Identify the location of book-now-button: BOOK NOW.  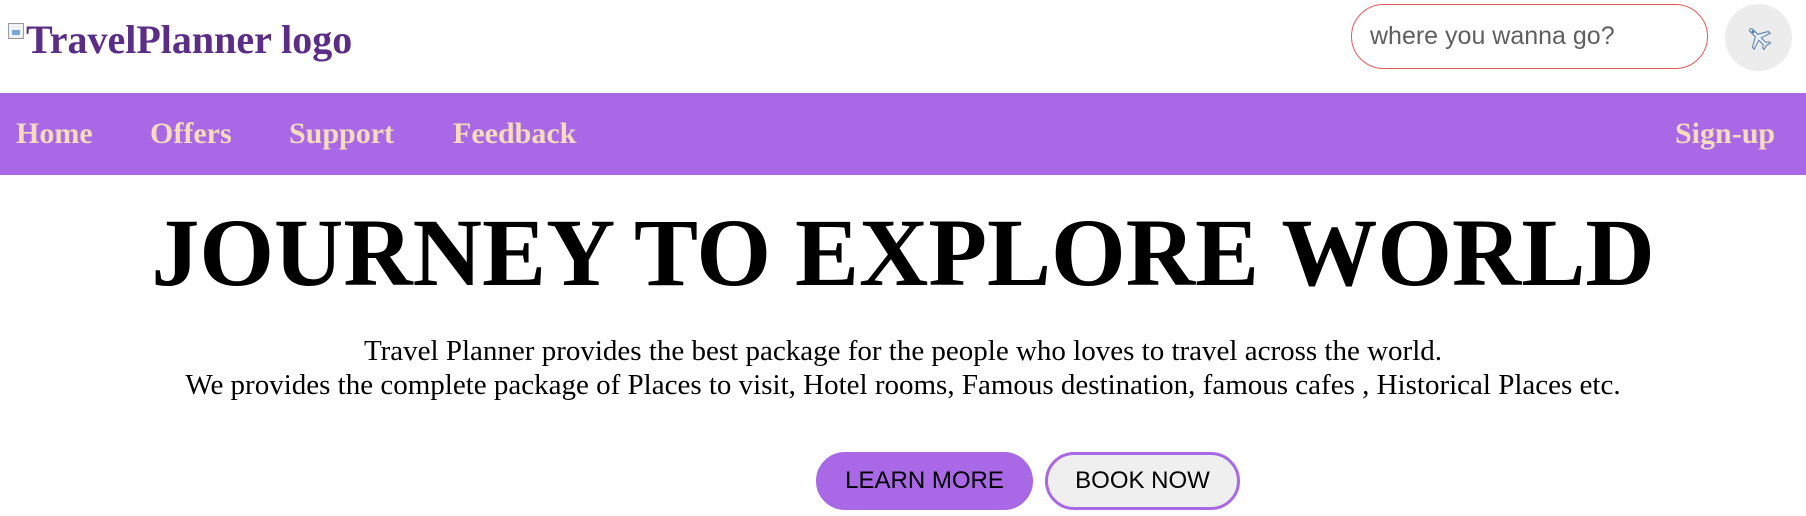
(1142, 481).